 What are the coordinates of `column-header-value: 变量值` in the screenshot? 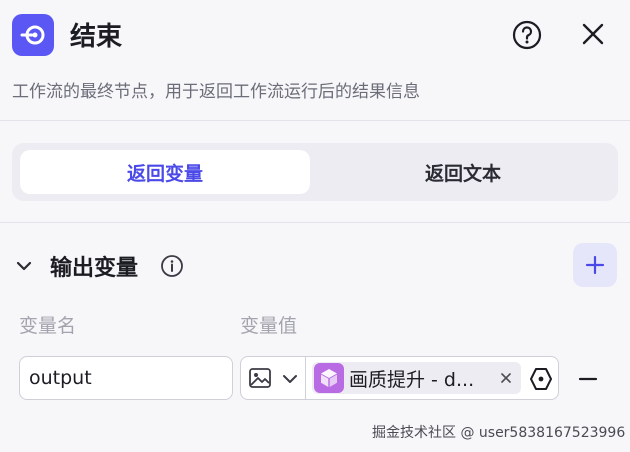 It's located at (269, 326).